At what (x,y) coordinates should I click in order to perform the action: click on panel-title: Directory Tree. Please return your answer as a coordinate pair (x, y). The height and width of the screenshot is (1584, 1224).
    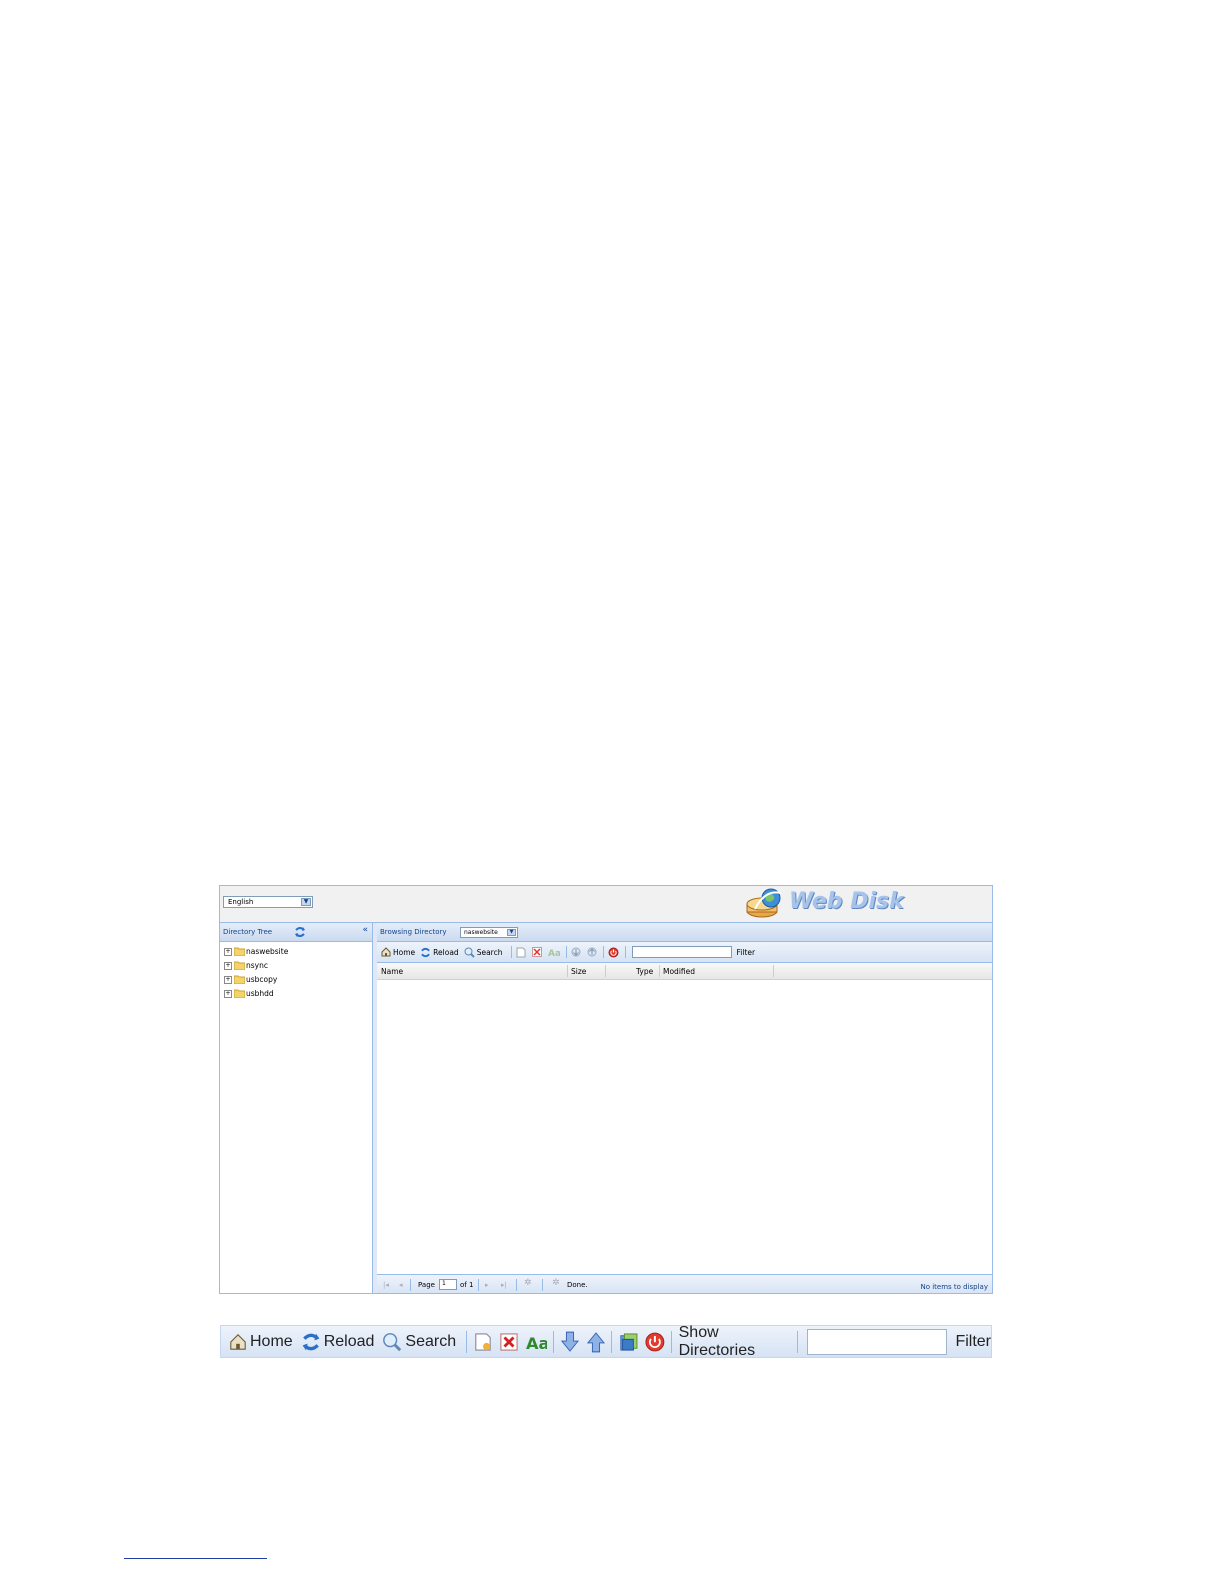
    Looking at the image, I should click on (248, 932).